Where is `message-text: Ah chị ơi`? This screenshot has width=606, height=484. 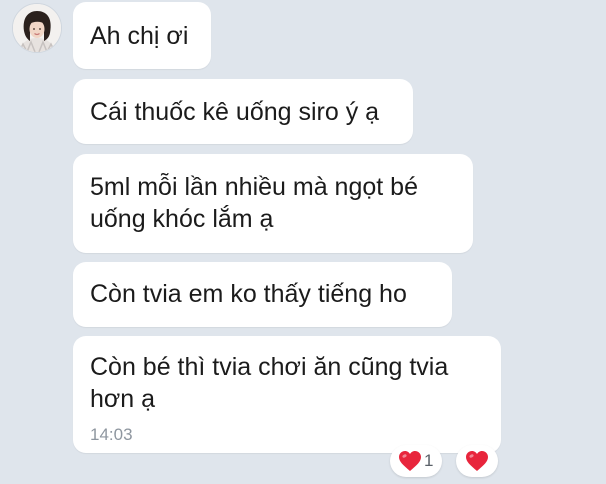 message-text: Ah chị ơi is located at coordinates (139, 36).